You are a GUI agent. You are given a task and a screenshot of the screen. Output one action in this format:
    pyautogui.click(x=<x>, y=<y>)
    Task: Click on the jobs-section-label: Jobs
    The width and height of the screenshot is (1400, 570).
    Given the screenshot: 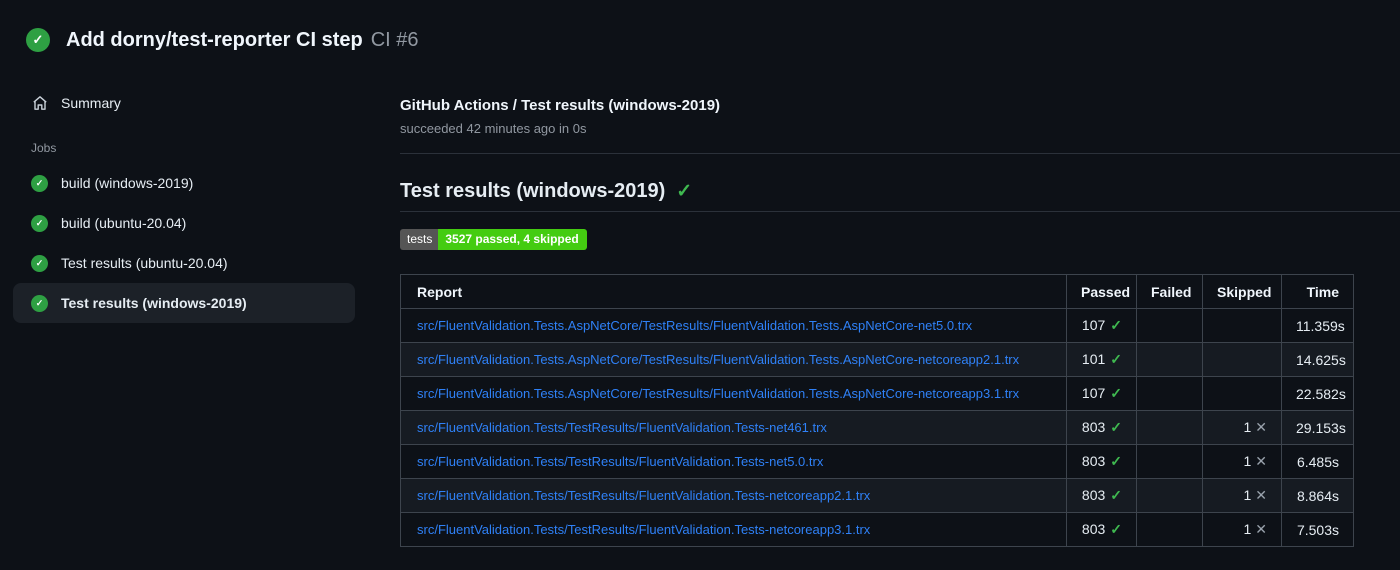 What is the action you would take?
    pyautogui.click(x=44, y=148)
    